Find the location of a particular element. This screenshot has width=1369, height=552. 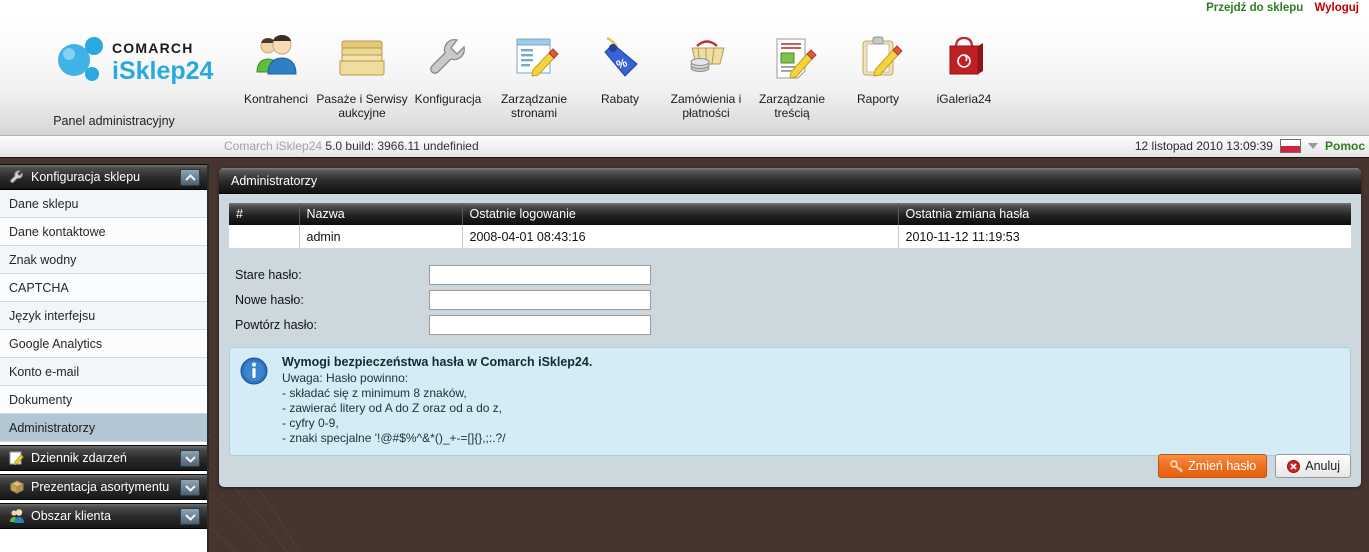

sidebar-item-label: Język interfejsu is located at coordinates (52, 316).